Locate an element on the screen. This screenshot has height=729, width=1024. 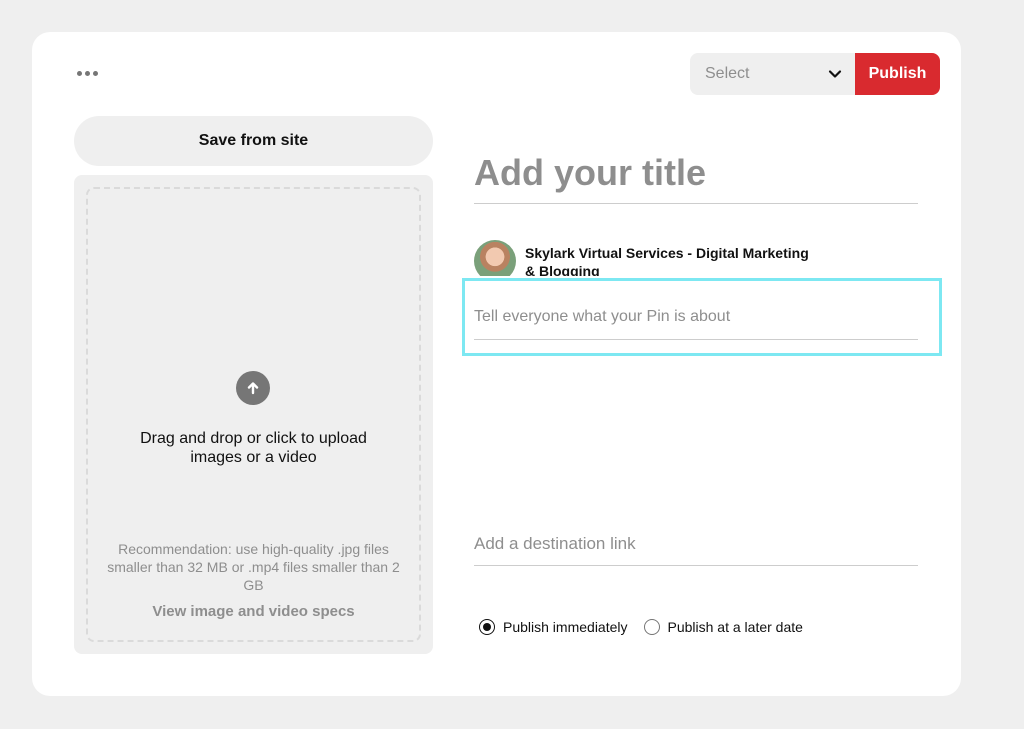
avatar is located at coordinates (495, 258).